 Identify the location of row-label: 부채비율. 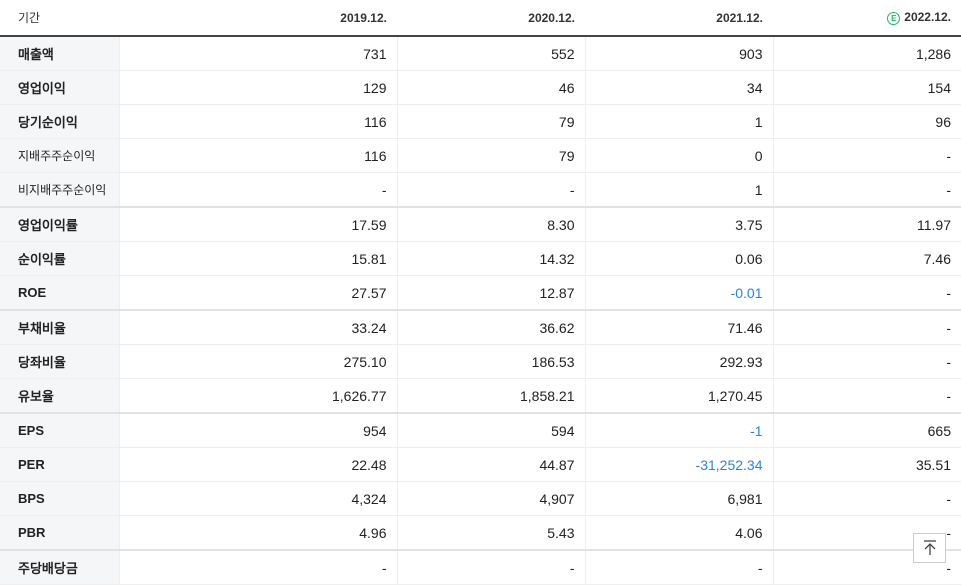
(59, 327).